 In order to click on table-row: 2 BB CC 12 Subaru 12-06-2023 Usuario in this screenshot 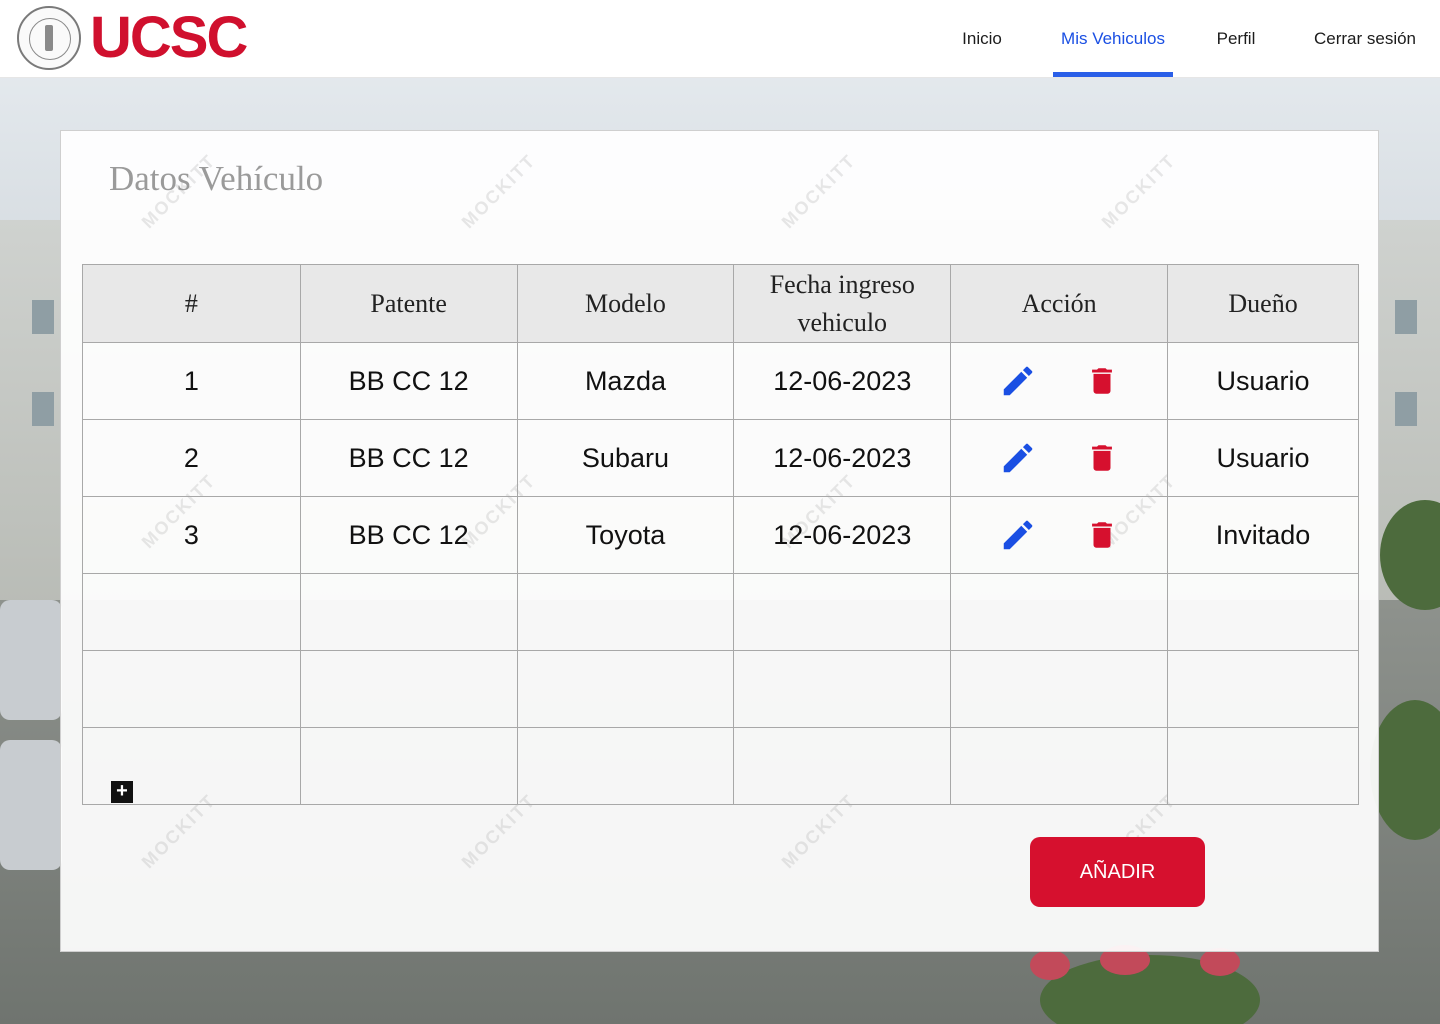, I will do `click(720, 458)`.